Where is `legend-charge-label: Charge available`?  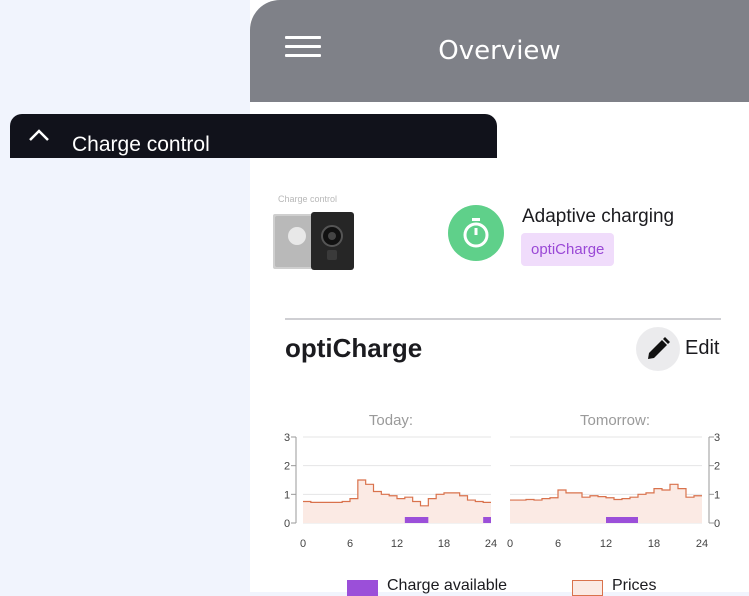 legend-charge-label: Charge available is located at coordinates (447, 585).